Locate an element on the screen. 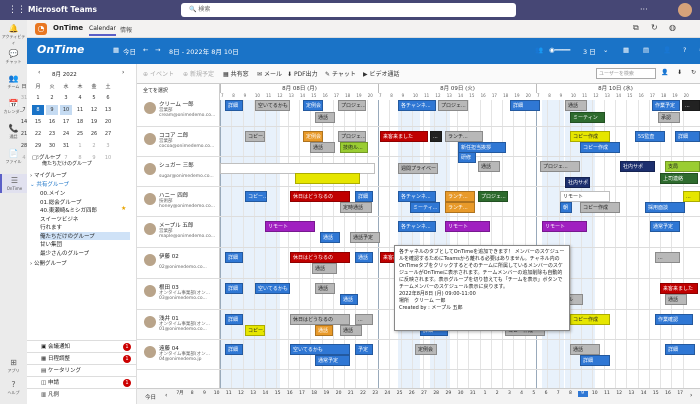 The height and width of the screenshot is (404, 700). day-cell: 2 is located at coordinates (94, 146).